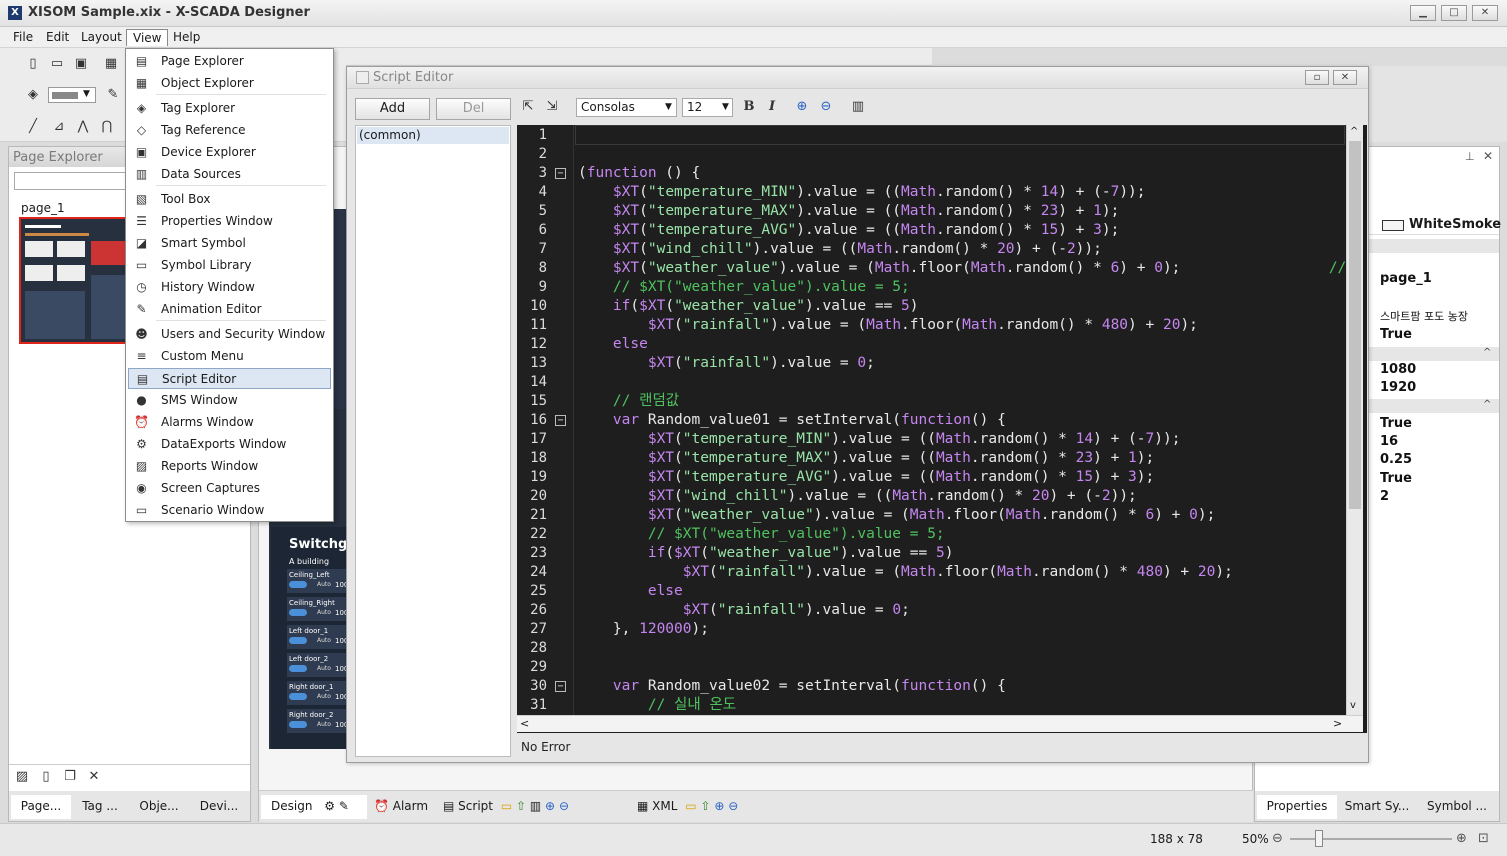 The width and height of the screenshot is (1507, 856). What do you see at coordinates (1396, 334) in the screenshot?
I see `prop-value-visible: True` at bounding box center [1396, 334].